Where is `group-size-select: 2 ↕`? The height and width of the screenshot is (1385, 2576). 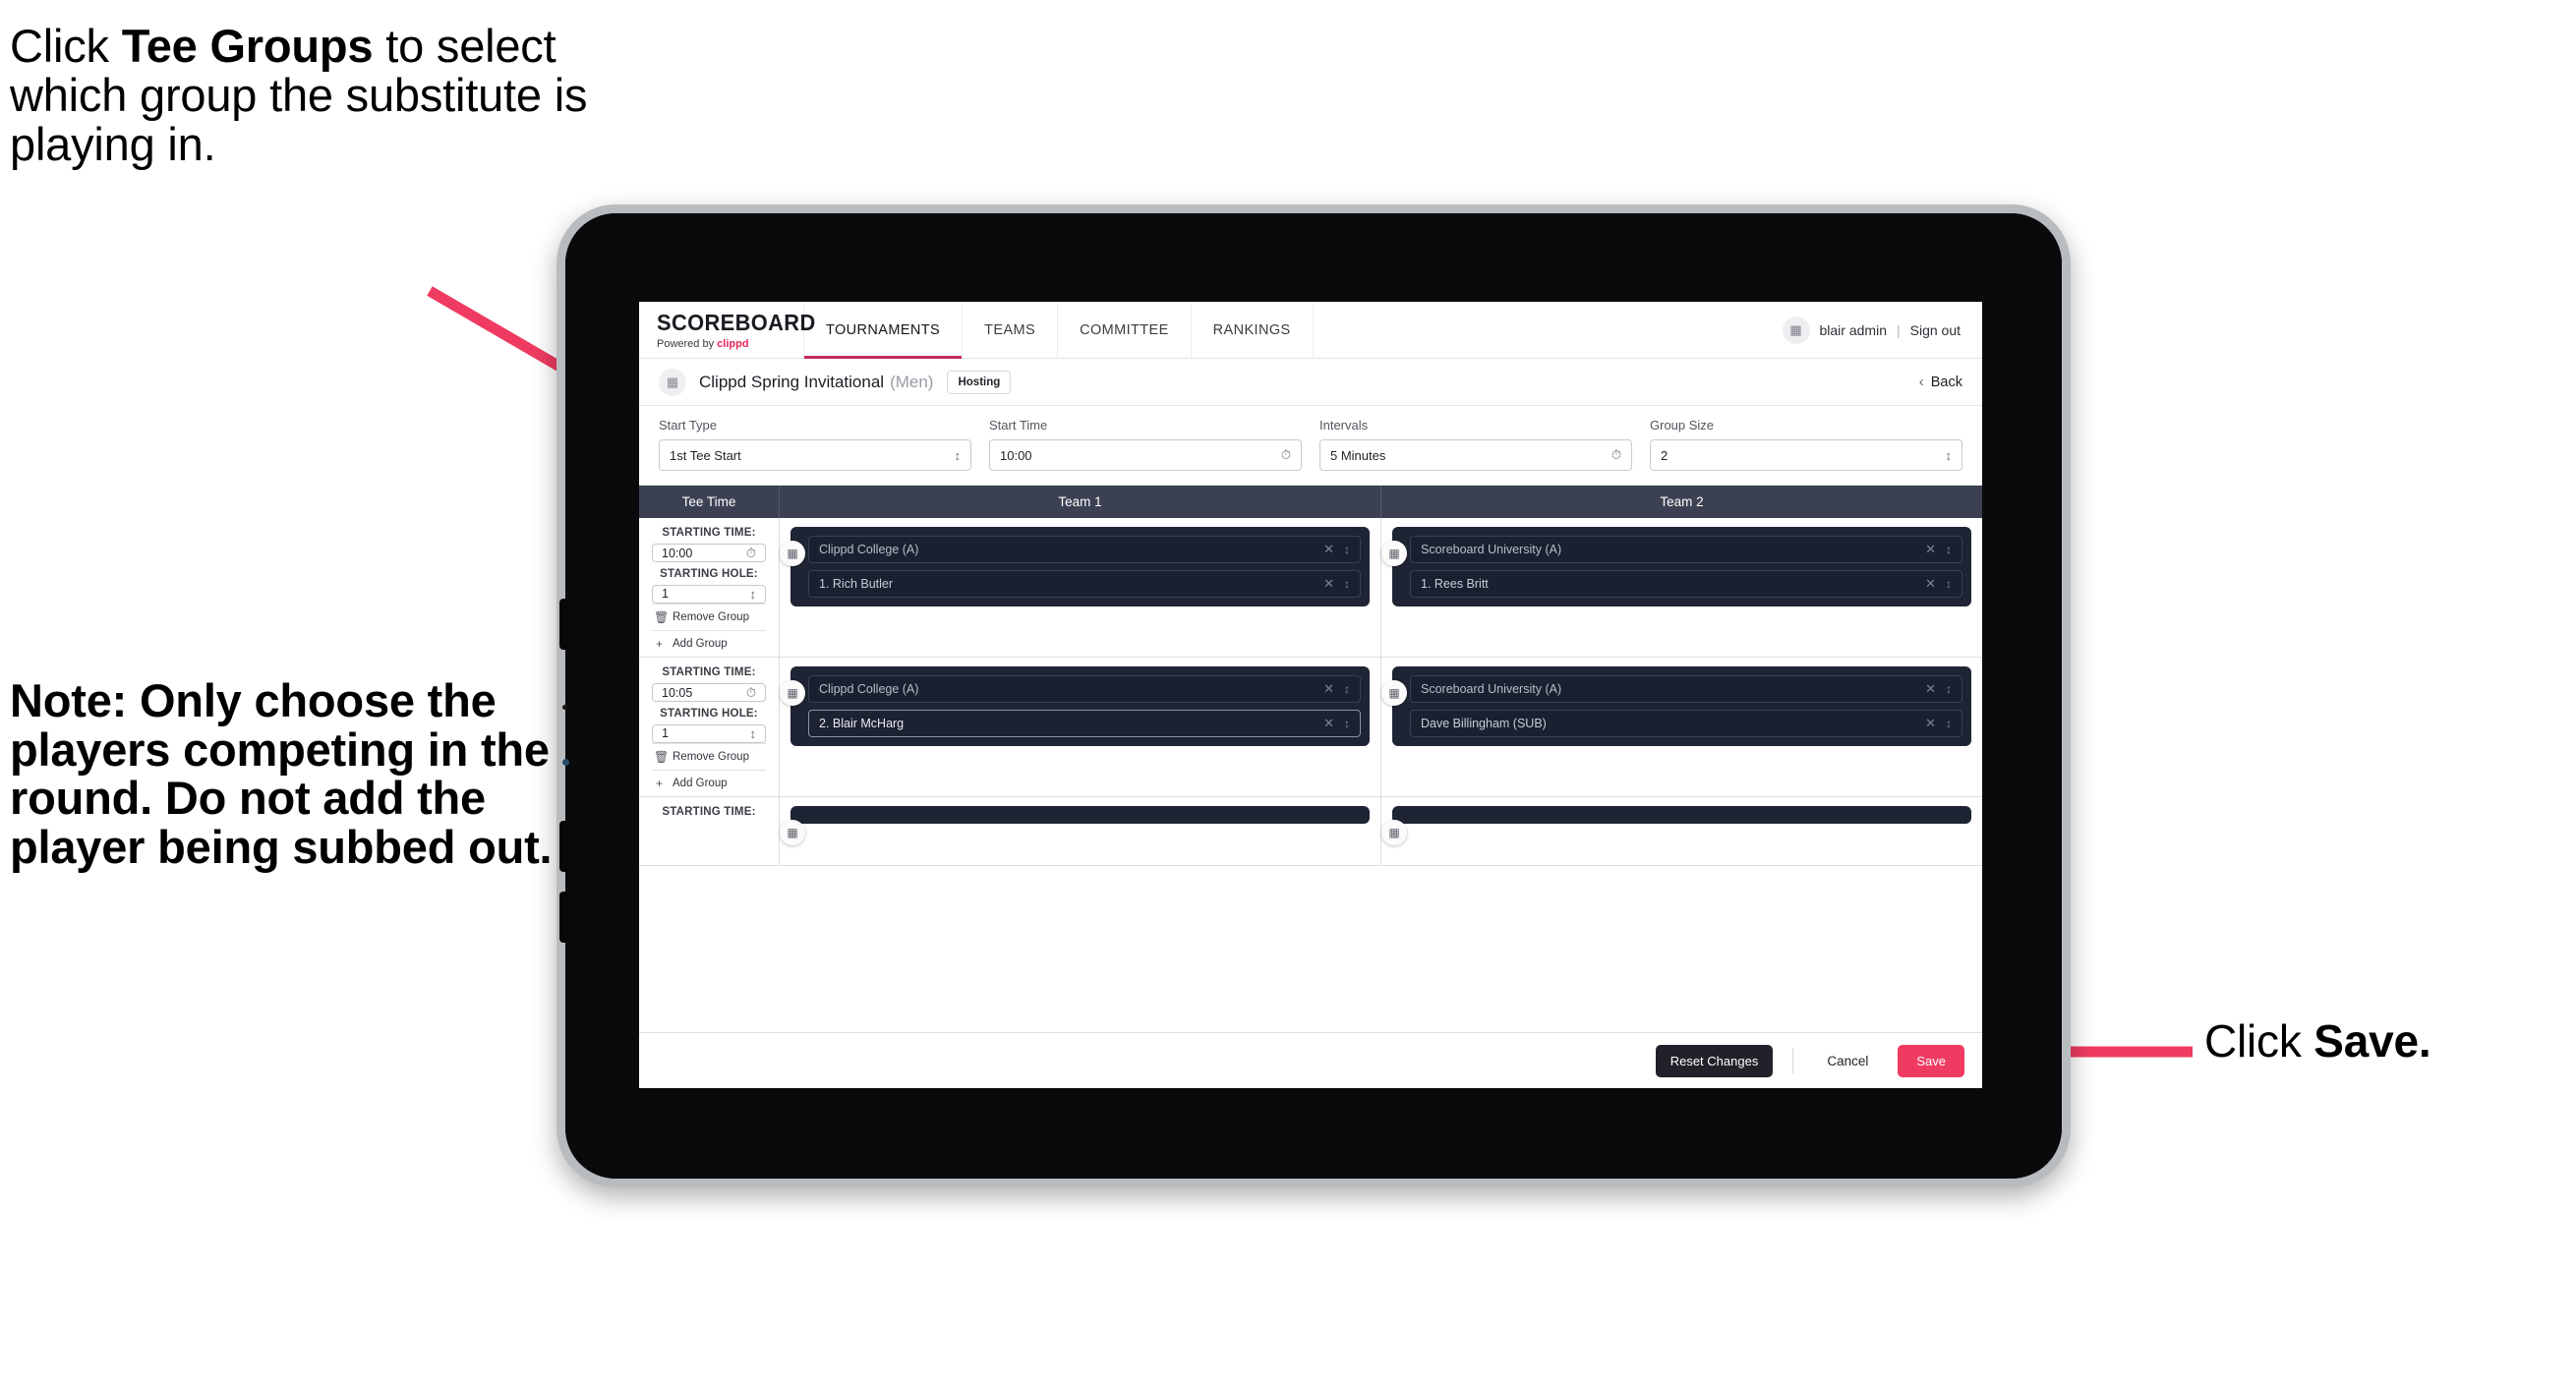 group-size-select: 2 ↕ is located at coordinates (1806, 455).